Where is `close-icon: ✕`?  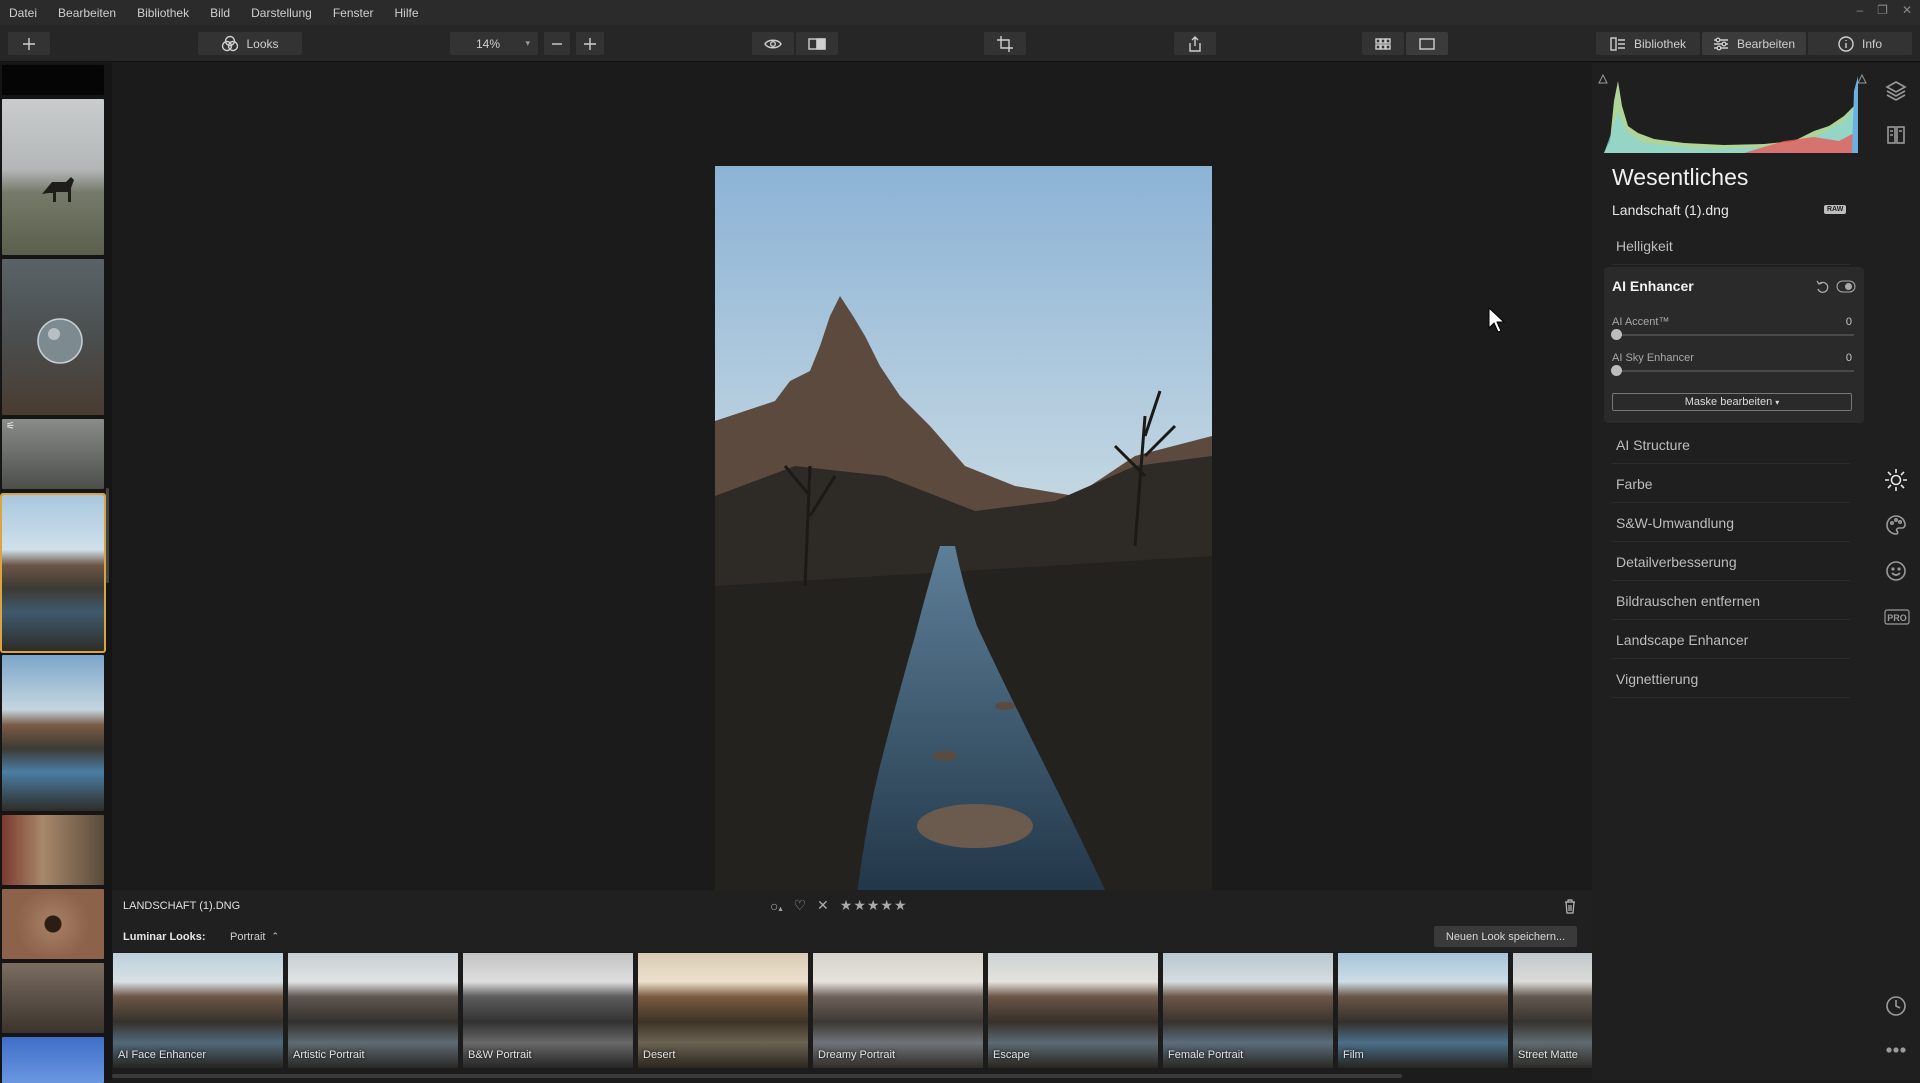 close-icon: ✕ is located at coordinates (1907, 10).